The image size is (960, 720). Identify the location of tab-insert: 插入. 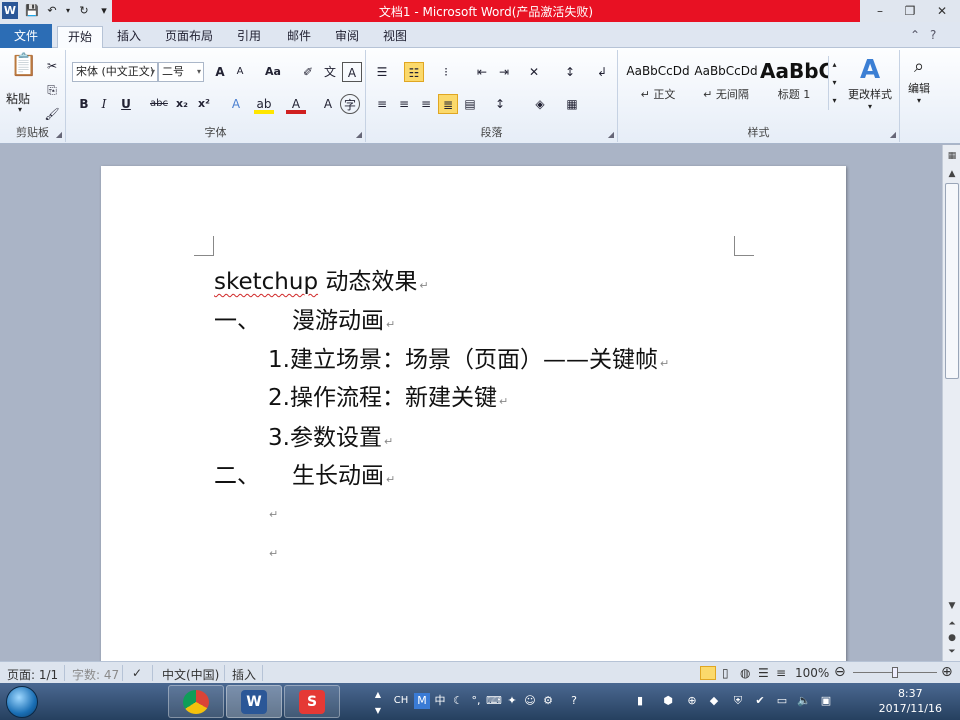
(129, 37).